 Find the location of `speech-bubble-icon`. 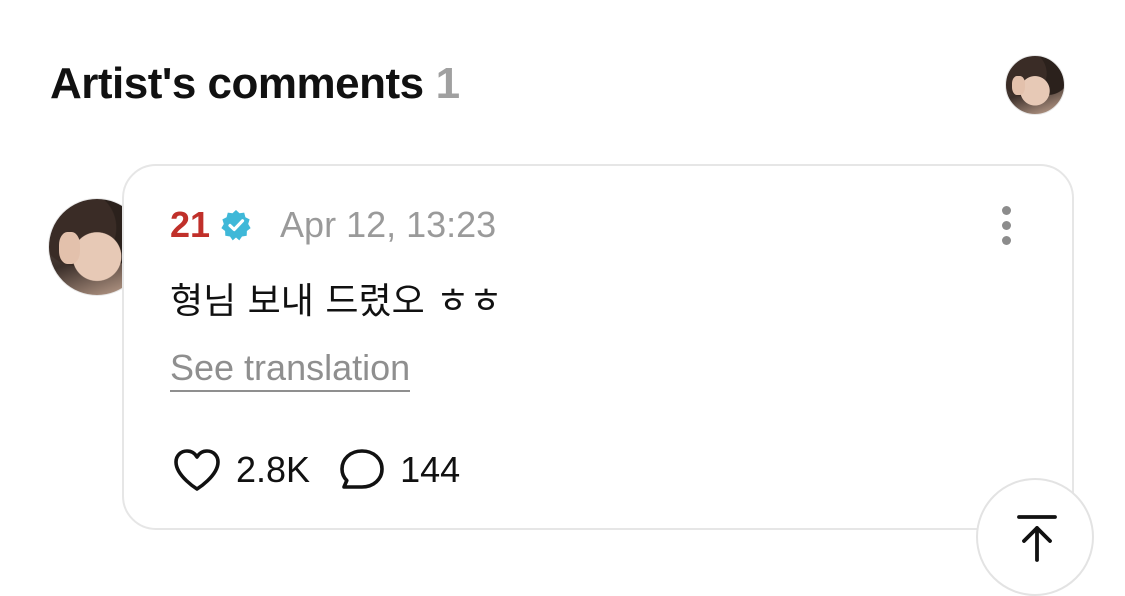

speech-bubble-icon is located at coordinates (362, 470).